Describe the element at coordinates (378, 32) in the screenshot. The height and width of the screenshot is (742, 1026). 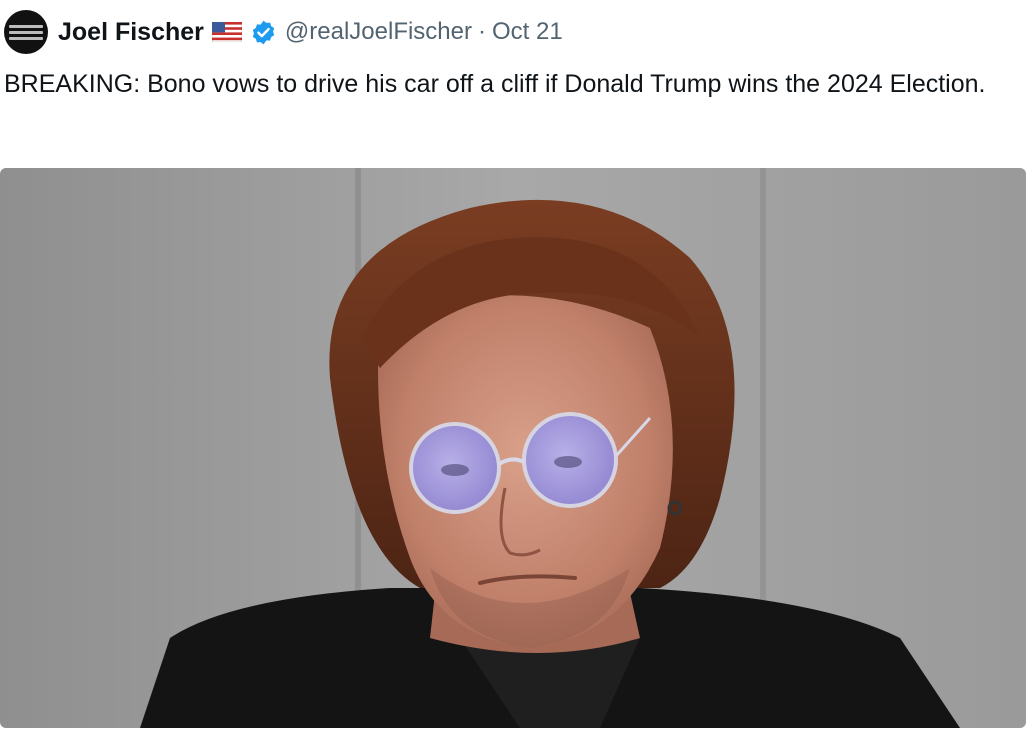
I see `author-handle: @realJoelFischer` at that location.